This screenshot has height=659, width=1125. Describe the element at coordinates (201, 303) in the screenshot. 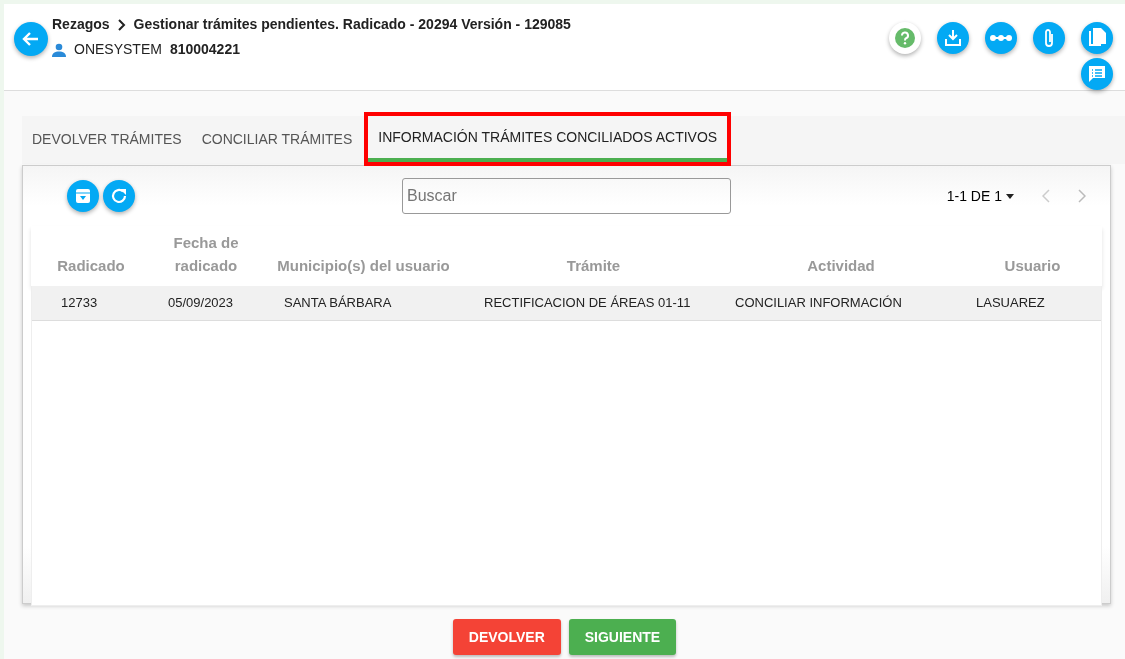

I see `table-cell-text: 05/09/2023` at that location.